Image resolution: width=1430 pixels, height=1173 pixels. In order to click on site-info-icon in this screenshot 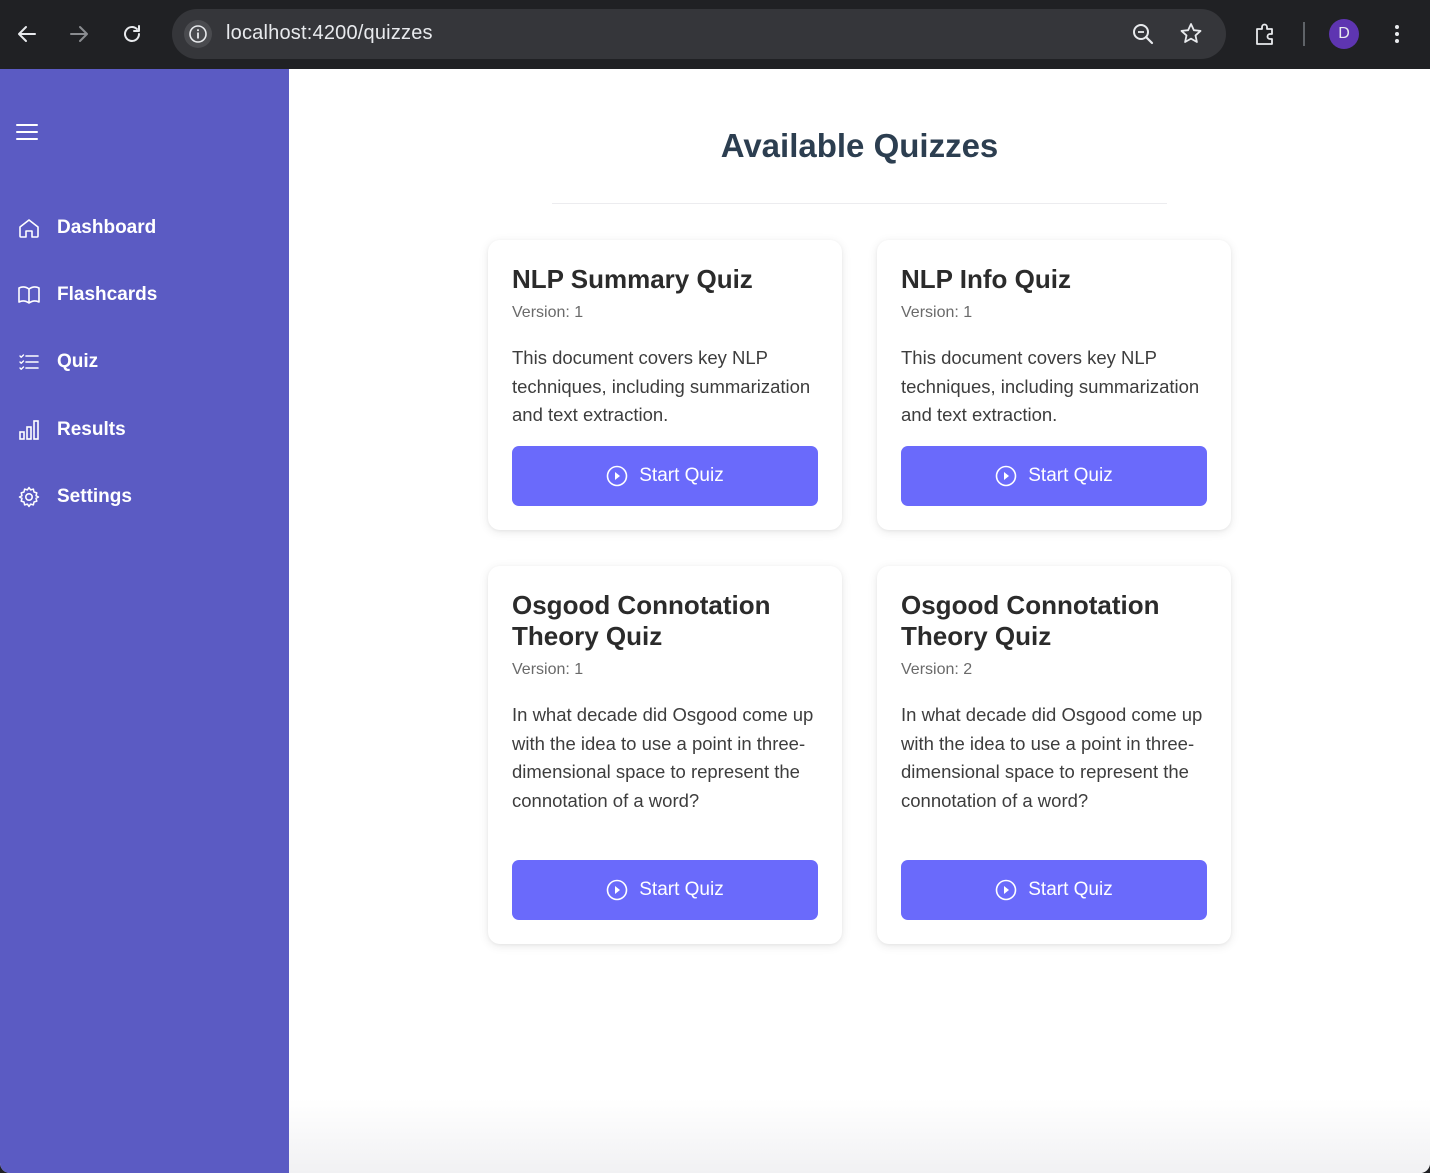, I will do `click(198, 34)`.